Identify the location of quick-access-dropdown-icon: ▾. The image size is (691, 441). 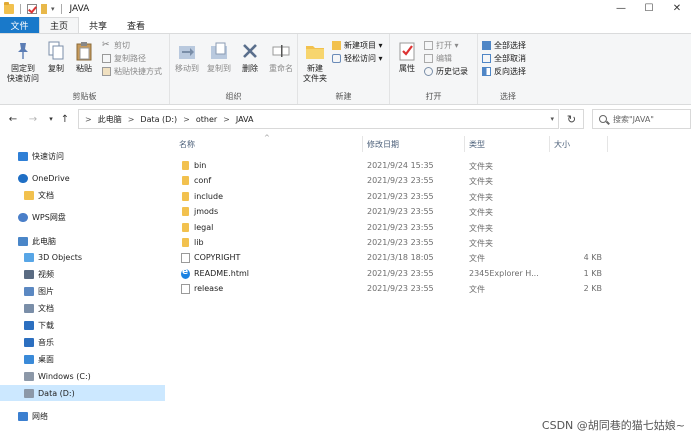
(53, 9).